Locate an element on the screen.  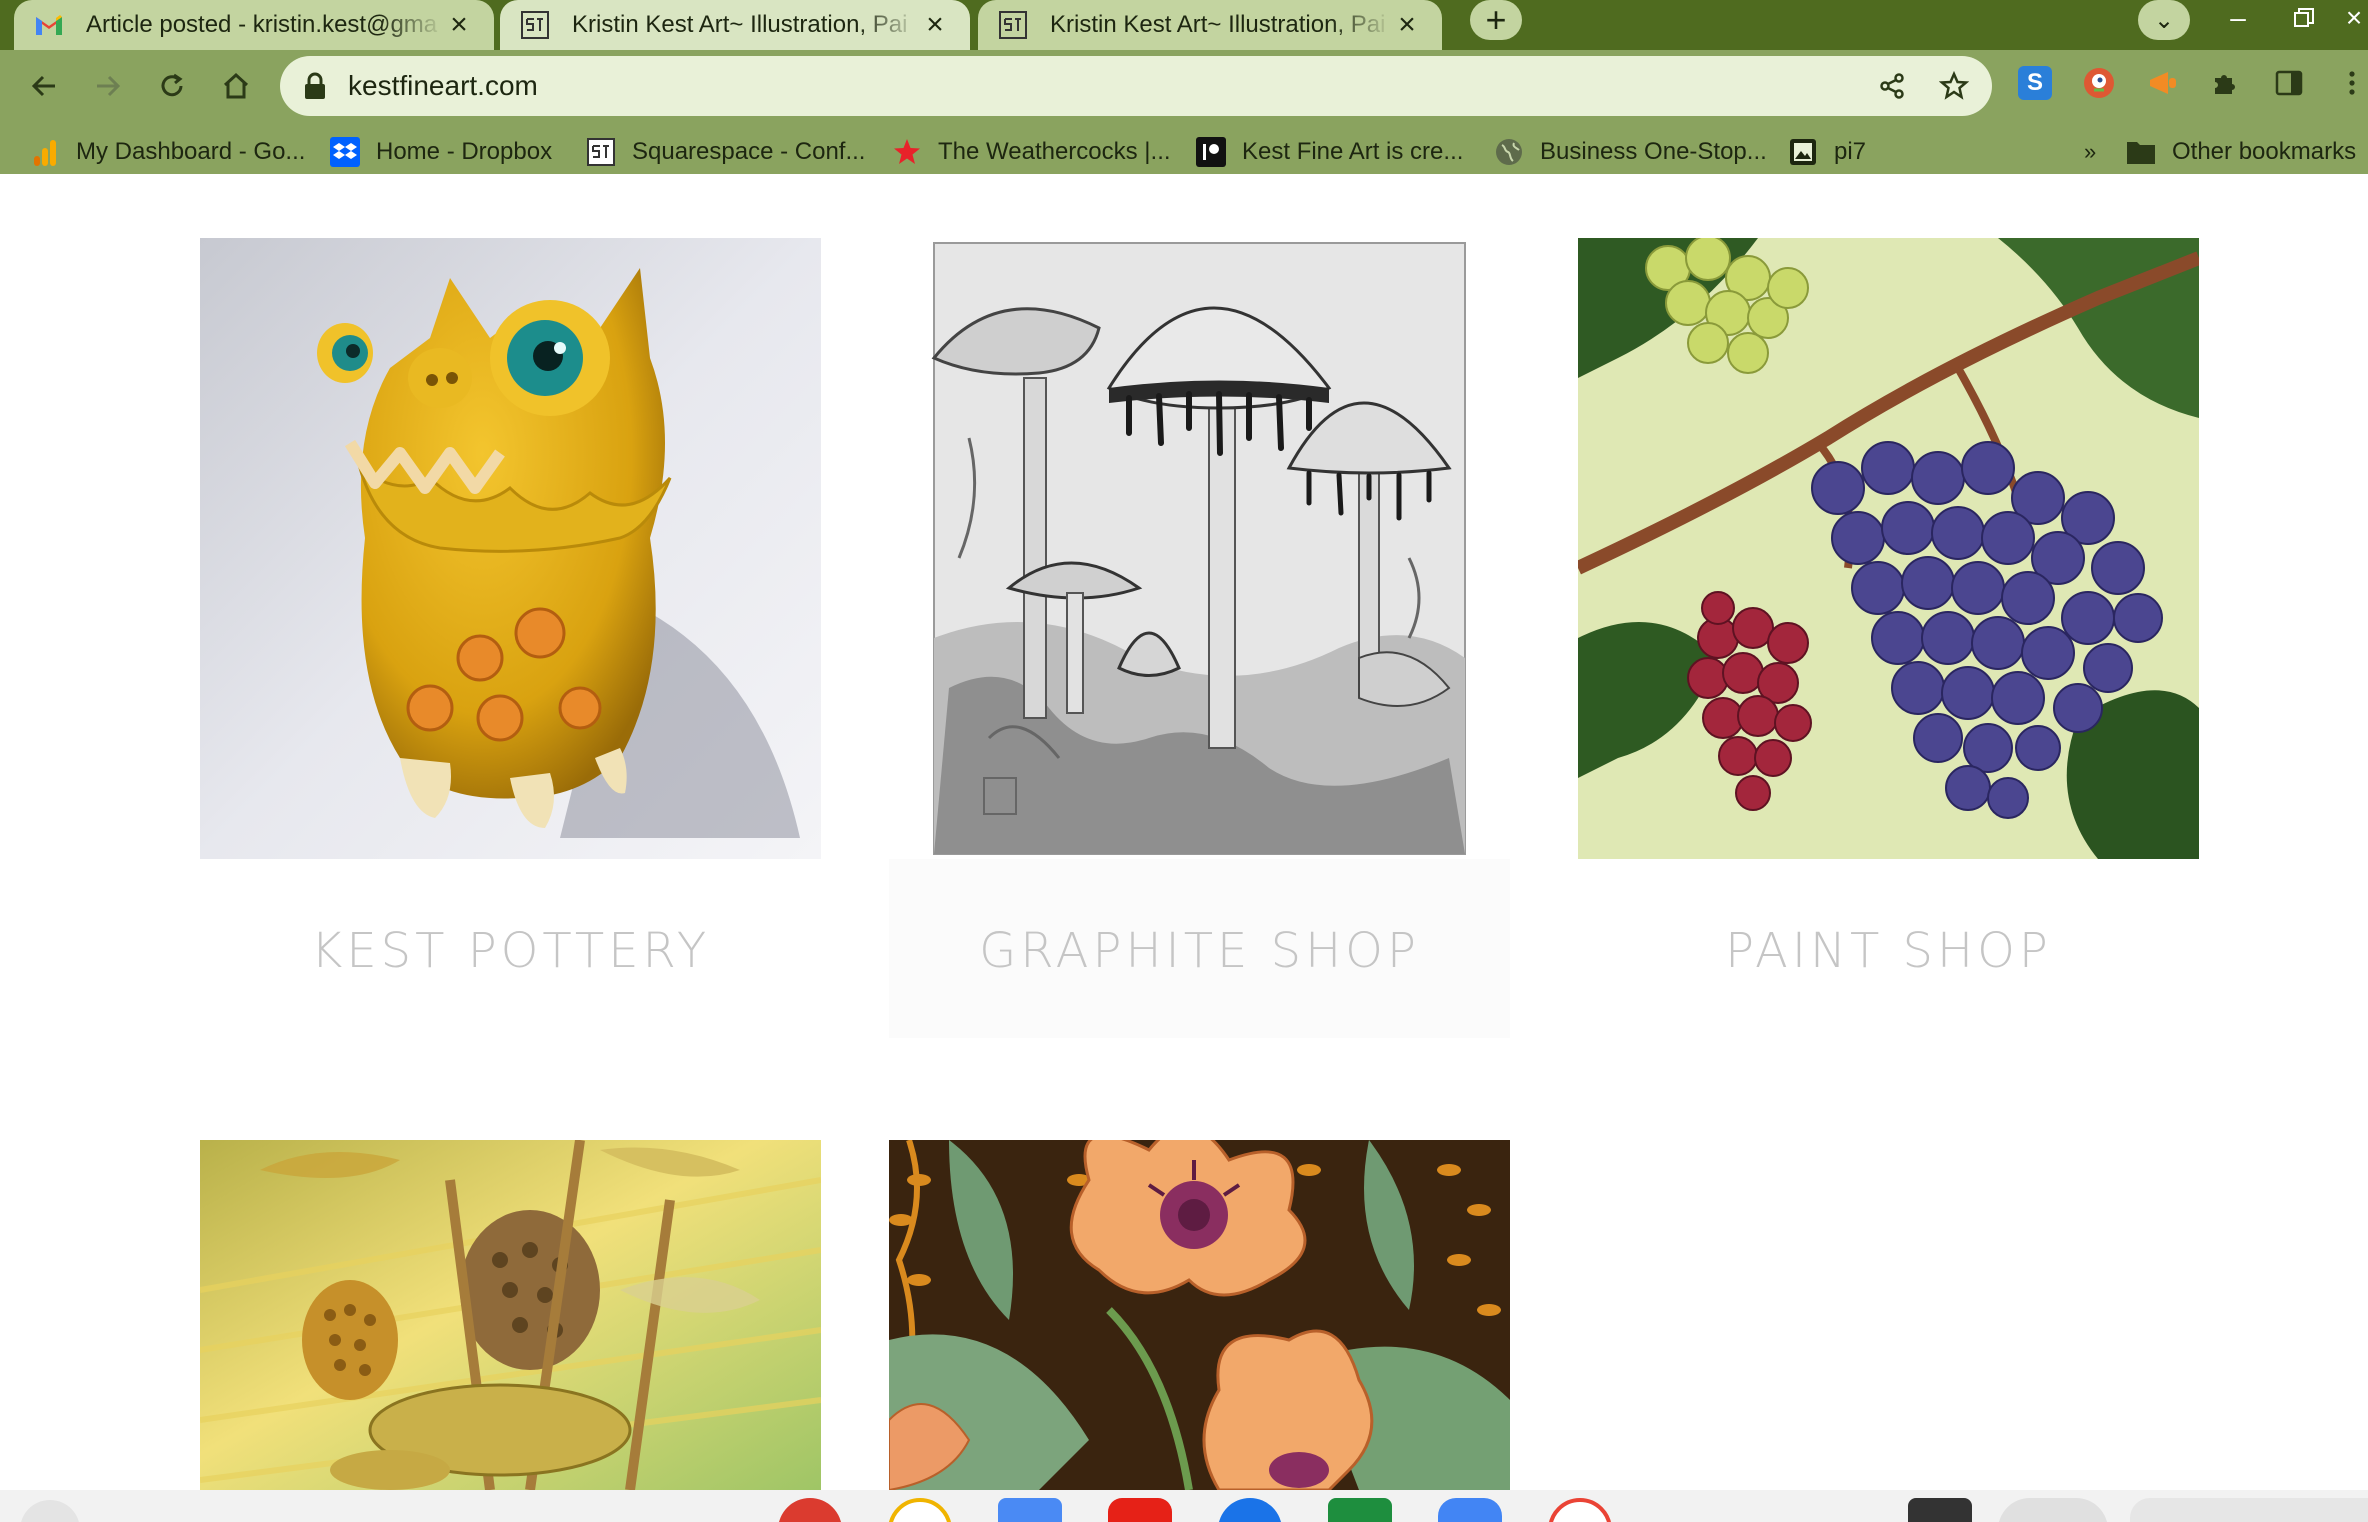
home-icon is located at coordinates (236, 85).